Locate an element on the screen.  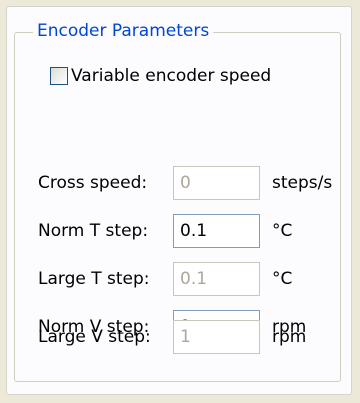
large-v-step-unit: rpm is located at coordinates (289, 337).